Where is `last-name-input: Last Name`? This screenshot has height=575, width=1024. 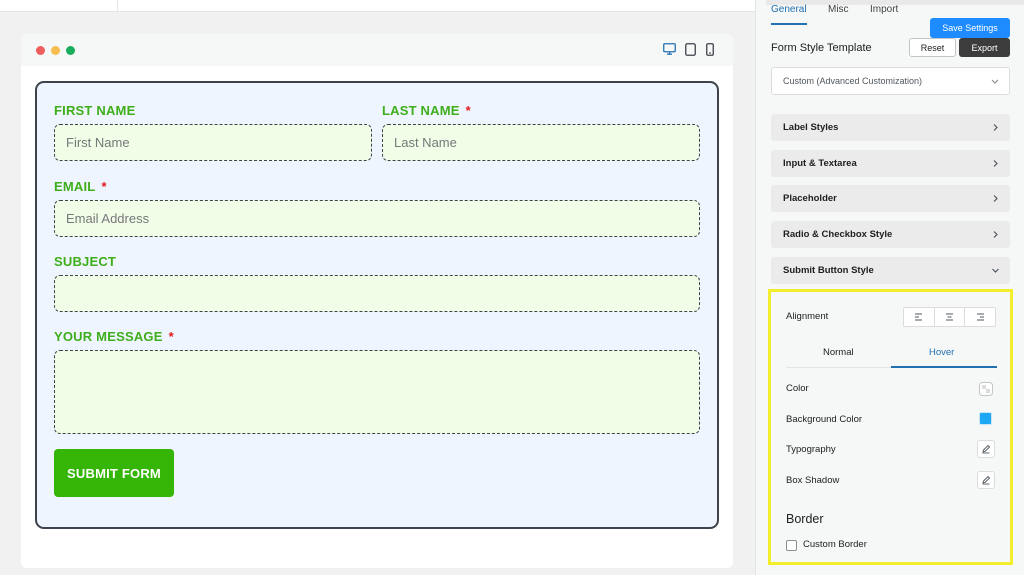 last-name-input: Last Name is located at coordinates (541, 142).